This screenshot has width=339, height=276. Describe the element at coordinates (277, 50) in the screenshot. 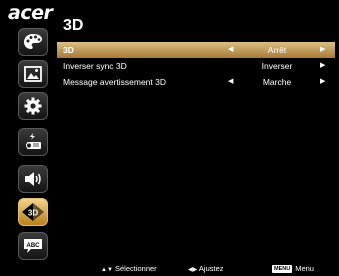

I see `menu-row-value: Arrêt` at that location.